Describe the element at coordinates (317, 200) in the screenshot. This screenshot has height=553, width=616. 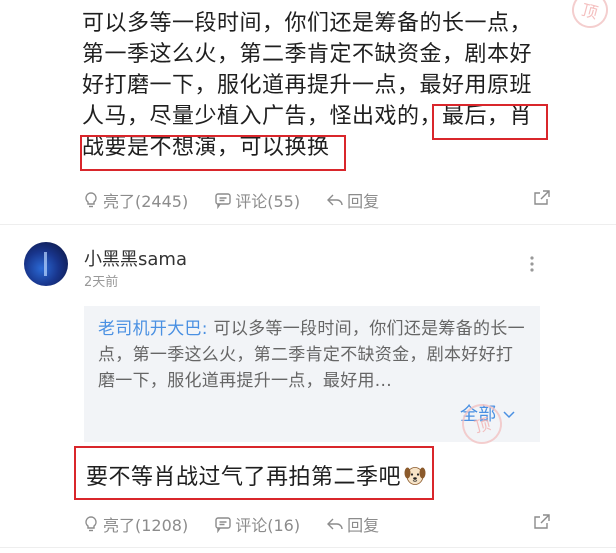
I see `comment-action-bar: 亮了(2445) 评论(55) 回复` at that location.